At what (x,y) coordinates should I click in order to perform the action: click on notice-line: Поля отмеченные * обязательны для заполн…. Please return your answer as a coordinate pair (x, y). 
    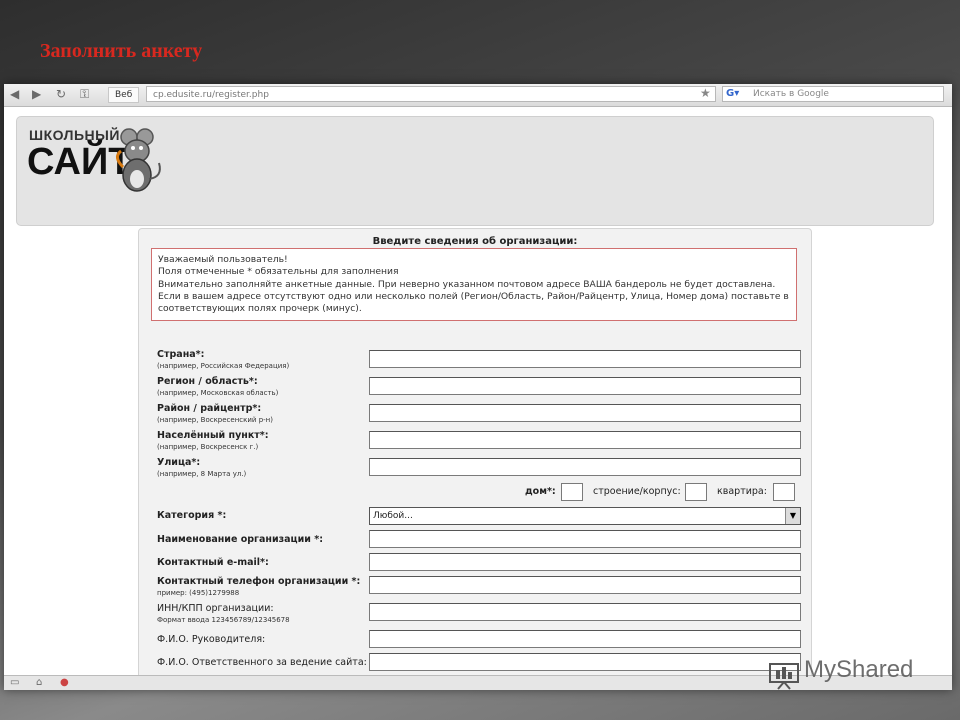
    Looking at the image, I should click on (278, 272).